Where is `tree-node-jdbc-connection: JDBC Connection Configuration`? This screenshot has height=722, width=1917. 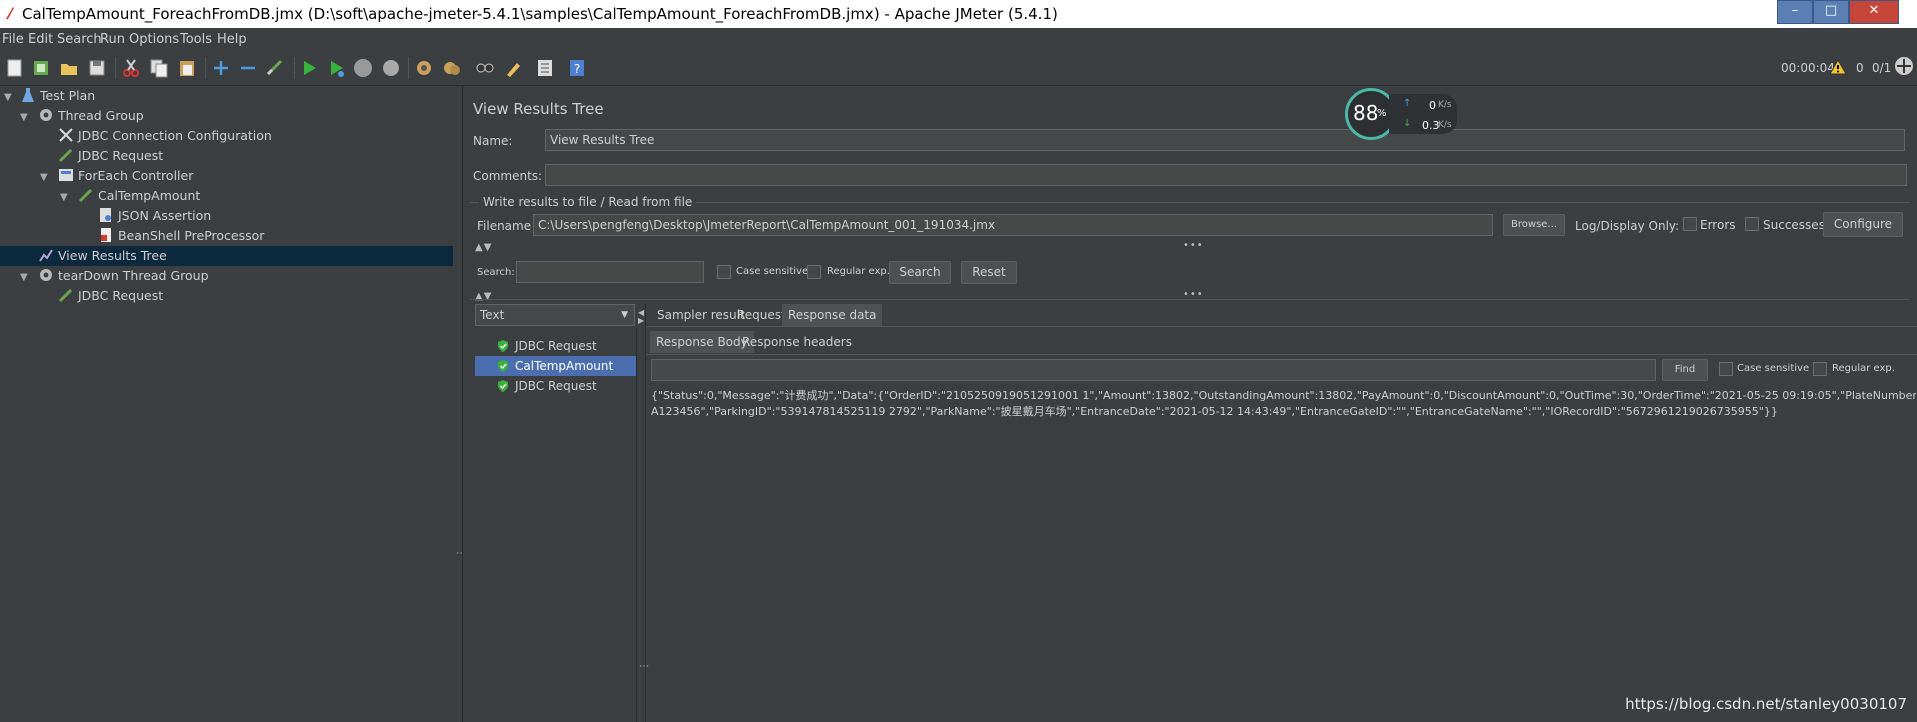 tree-node-jdbc-connection: JDBC Connection Configuration is located at coordinates (165, 136).